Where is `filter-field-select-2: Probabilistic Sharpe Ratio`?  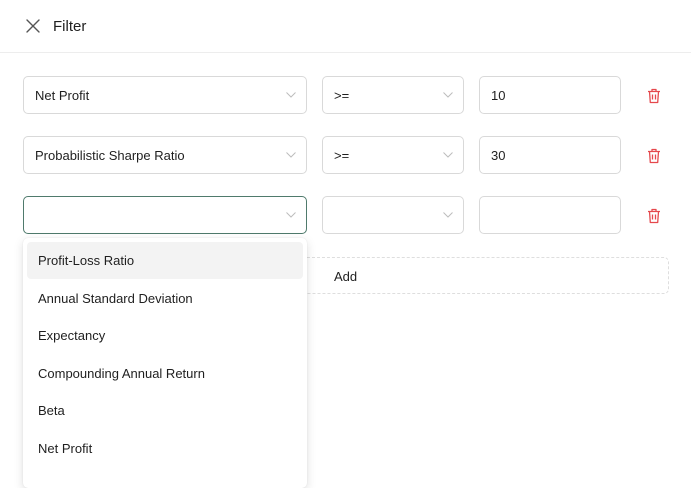
filter-field-select-2: Probabilistic Sharpe Ratio is located at coordinates (165, 155).